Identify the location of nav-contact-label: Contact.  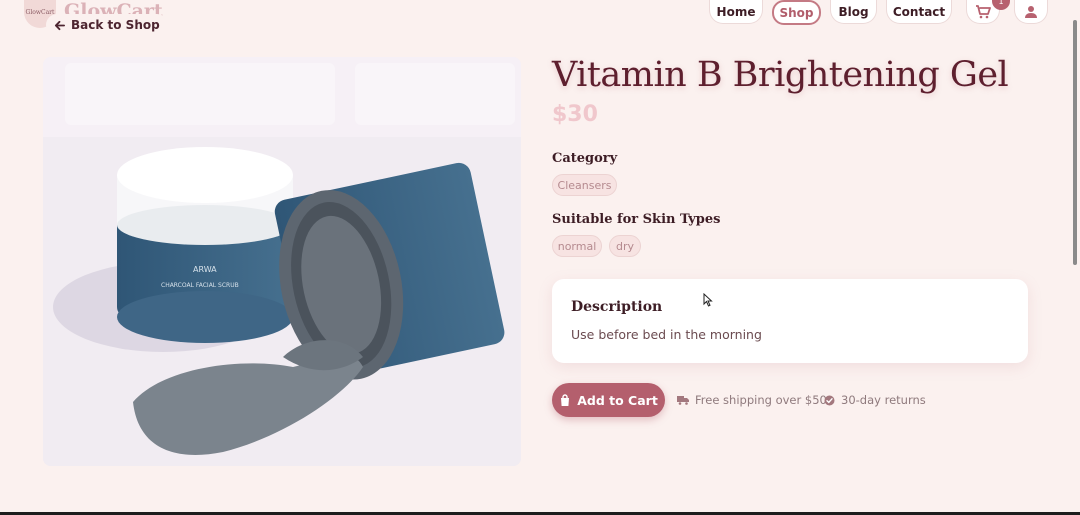
(919, 11).